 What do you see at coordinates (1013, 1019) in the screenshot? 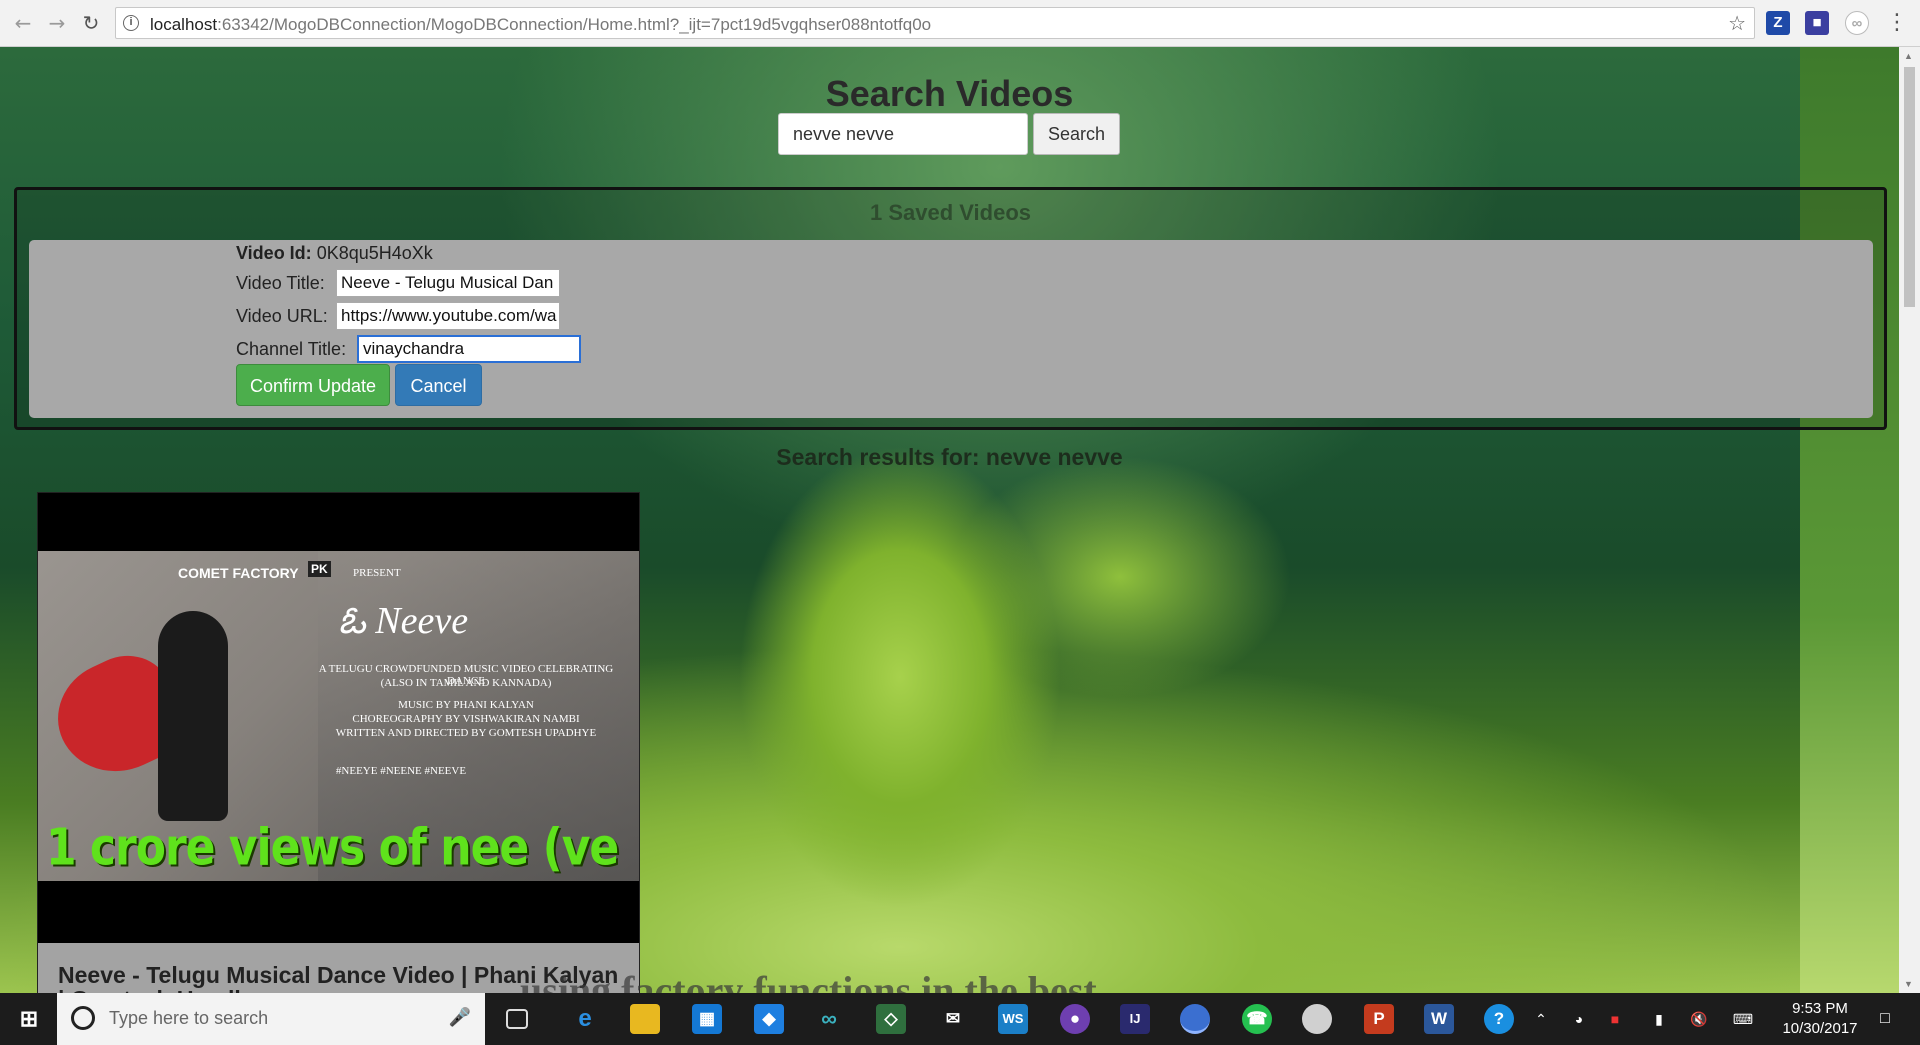
I see `webstorm-icon: WS` at bounding box center [1013, 1019].